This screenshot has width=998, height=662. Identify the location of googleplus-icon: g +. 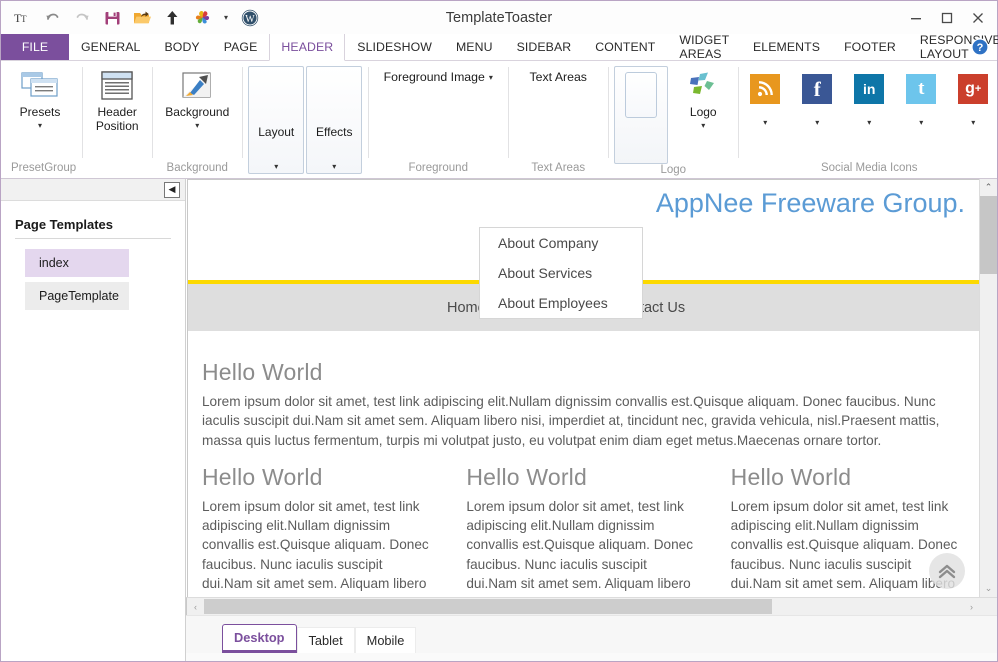
(973, 89).